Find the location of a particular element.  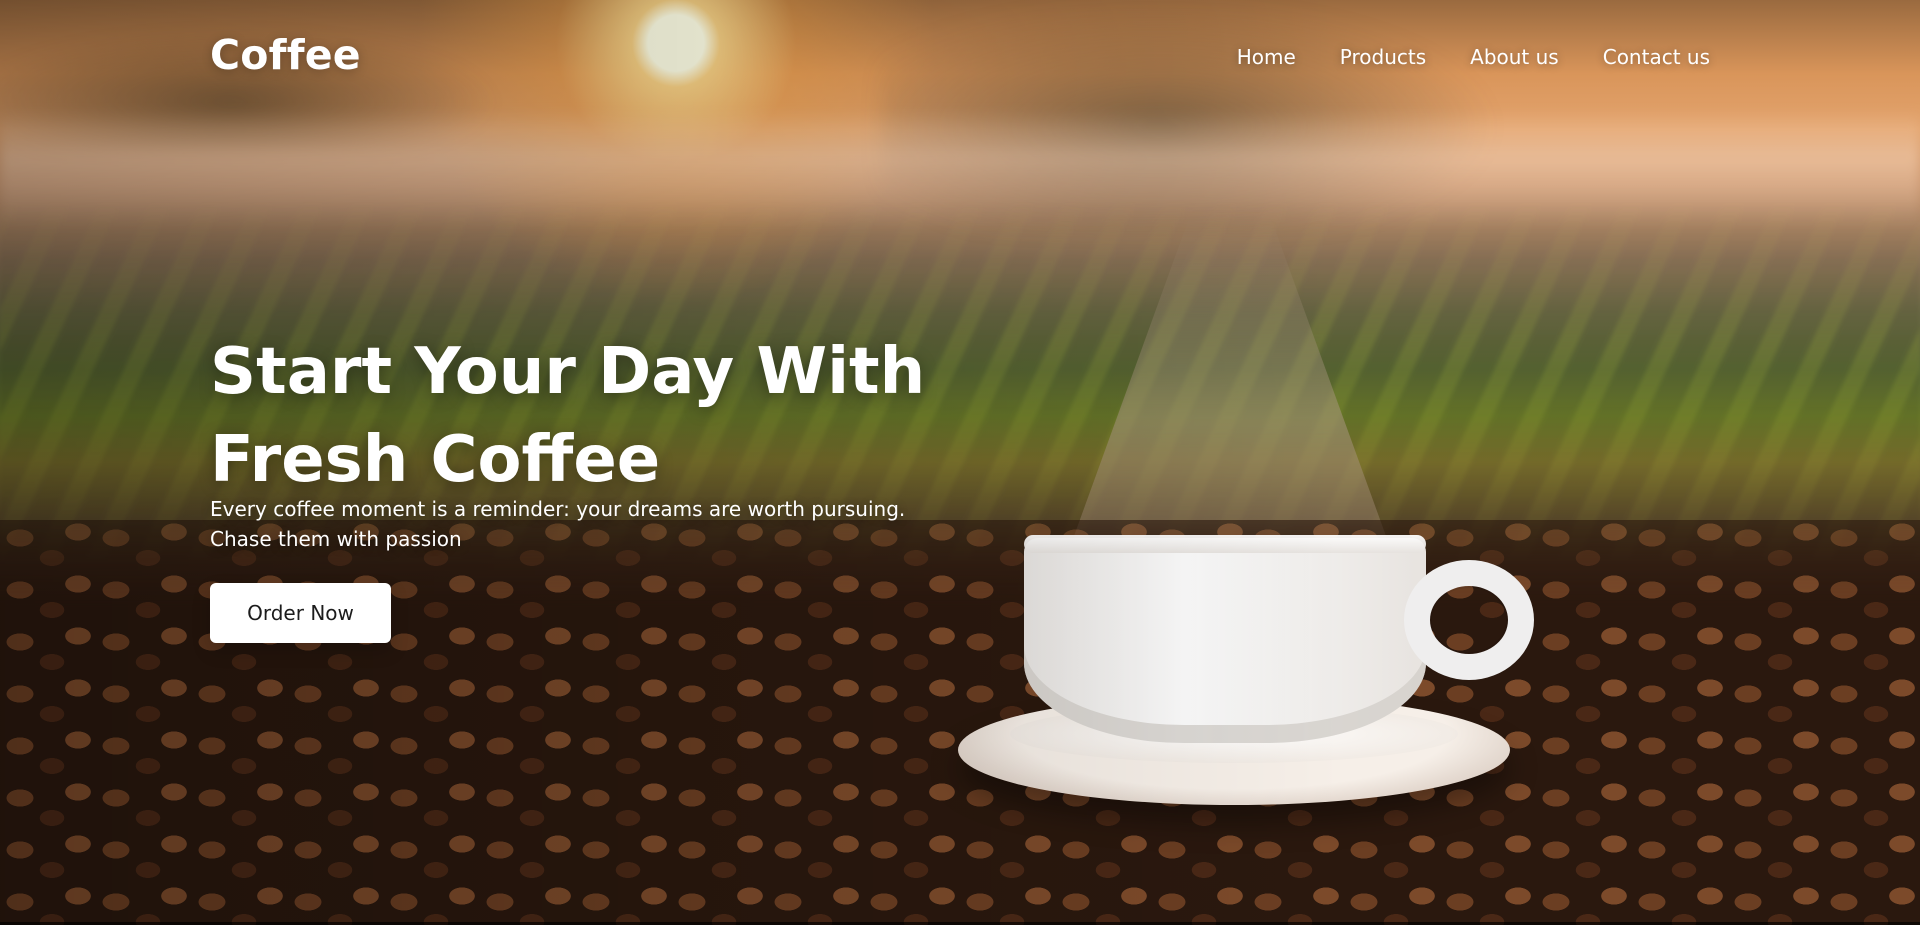

coffee-cup-handle is located at coordinates (1469, 620).